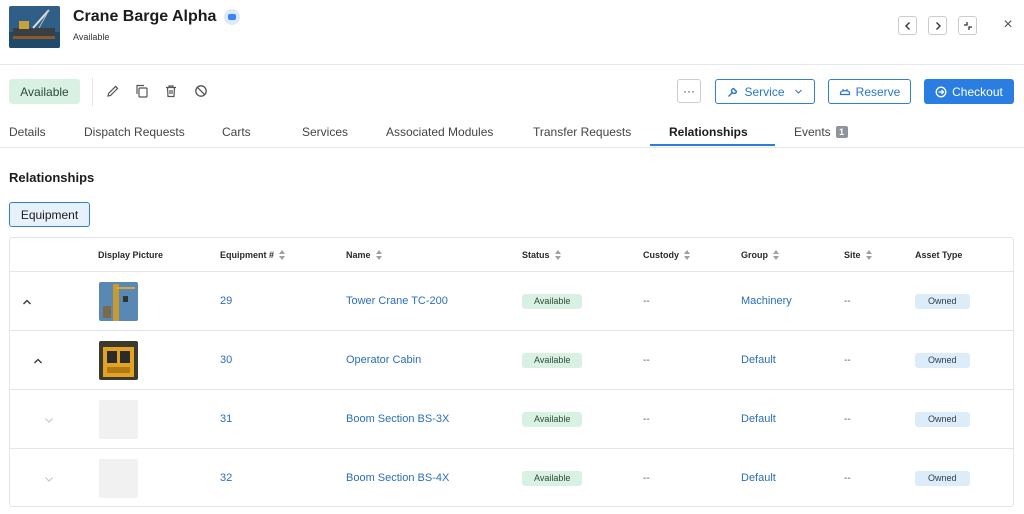  What do you see at coordinates (226, 477) in the screenshot?
I see `equipment-number-link: 32` at bounding box center [226, 477].